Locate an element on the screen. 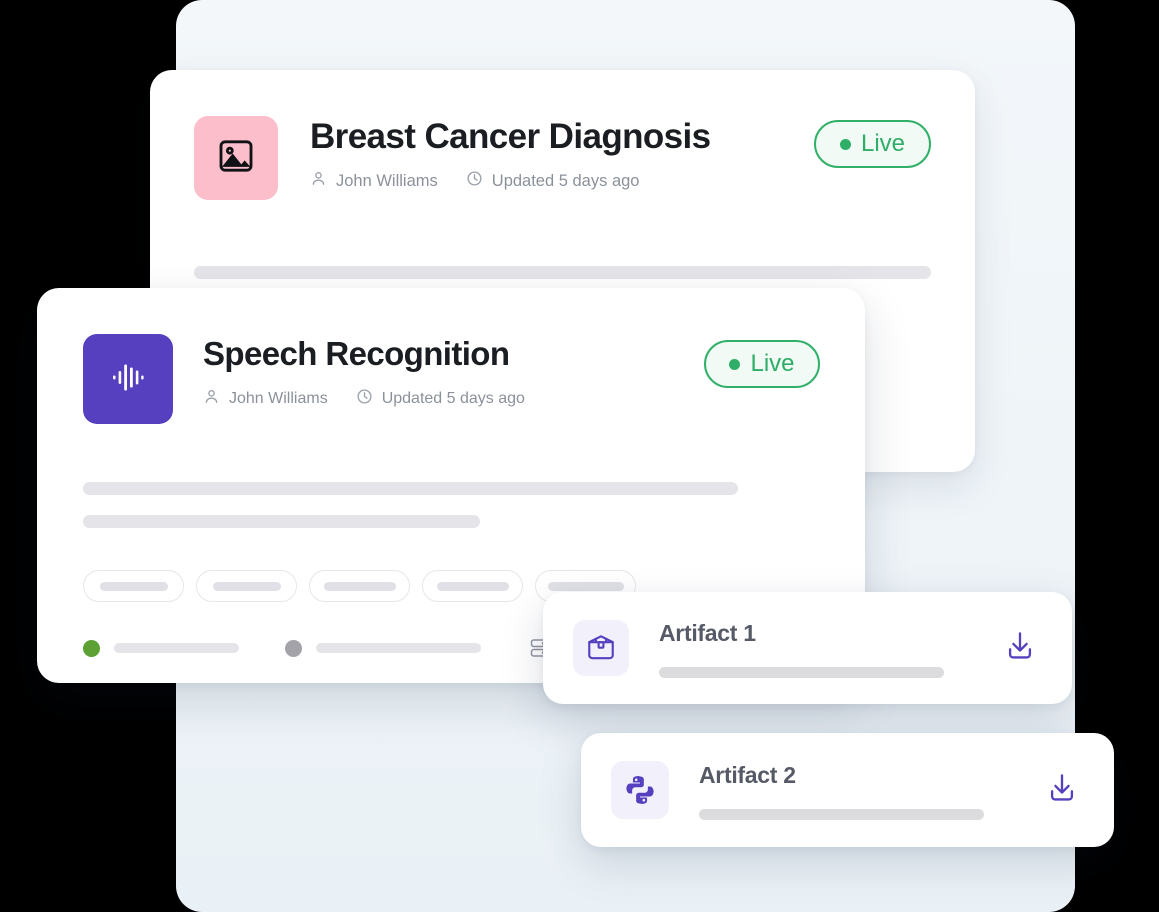 Image resolution: width=1159 pixels, height=912 pixels. image-icon is located at coordinates (236, 158).